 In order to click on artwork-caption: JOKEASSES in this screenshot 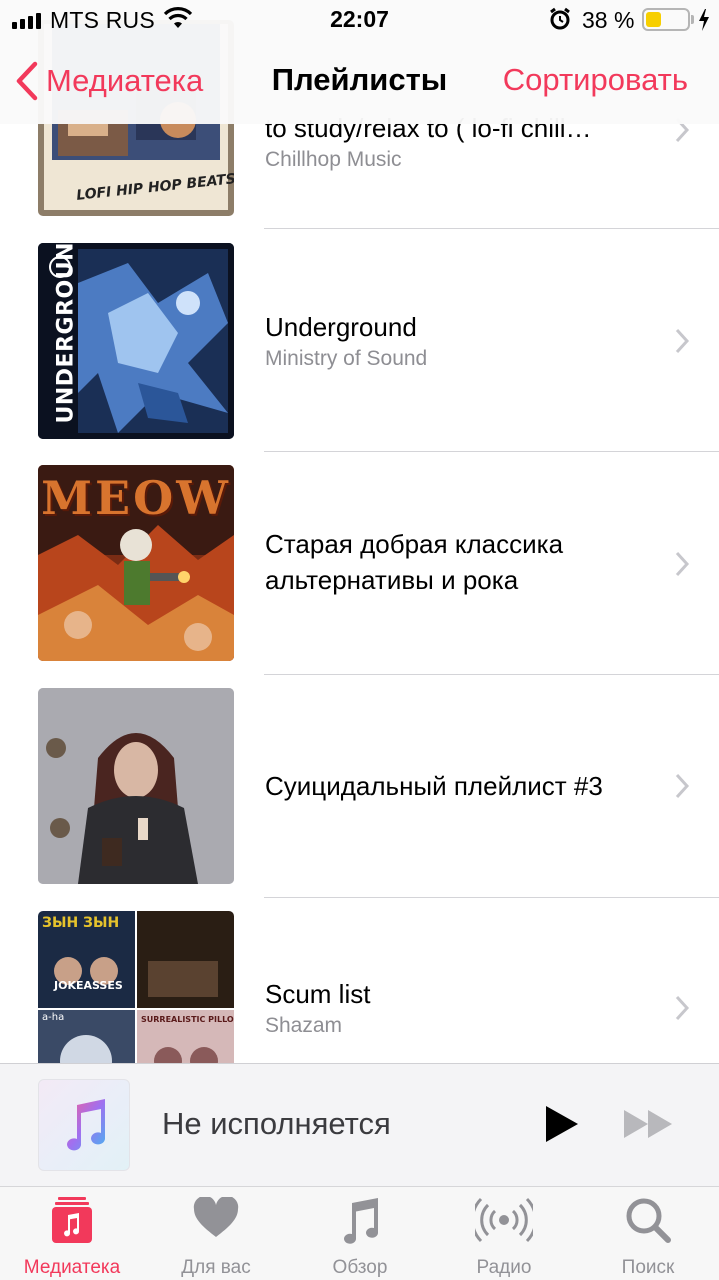, I will do `click(88, 985)`.